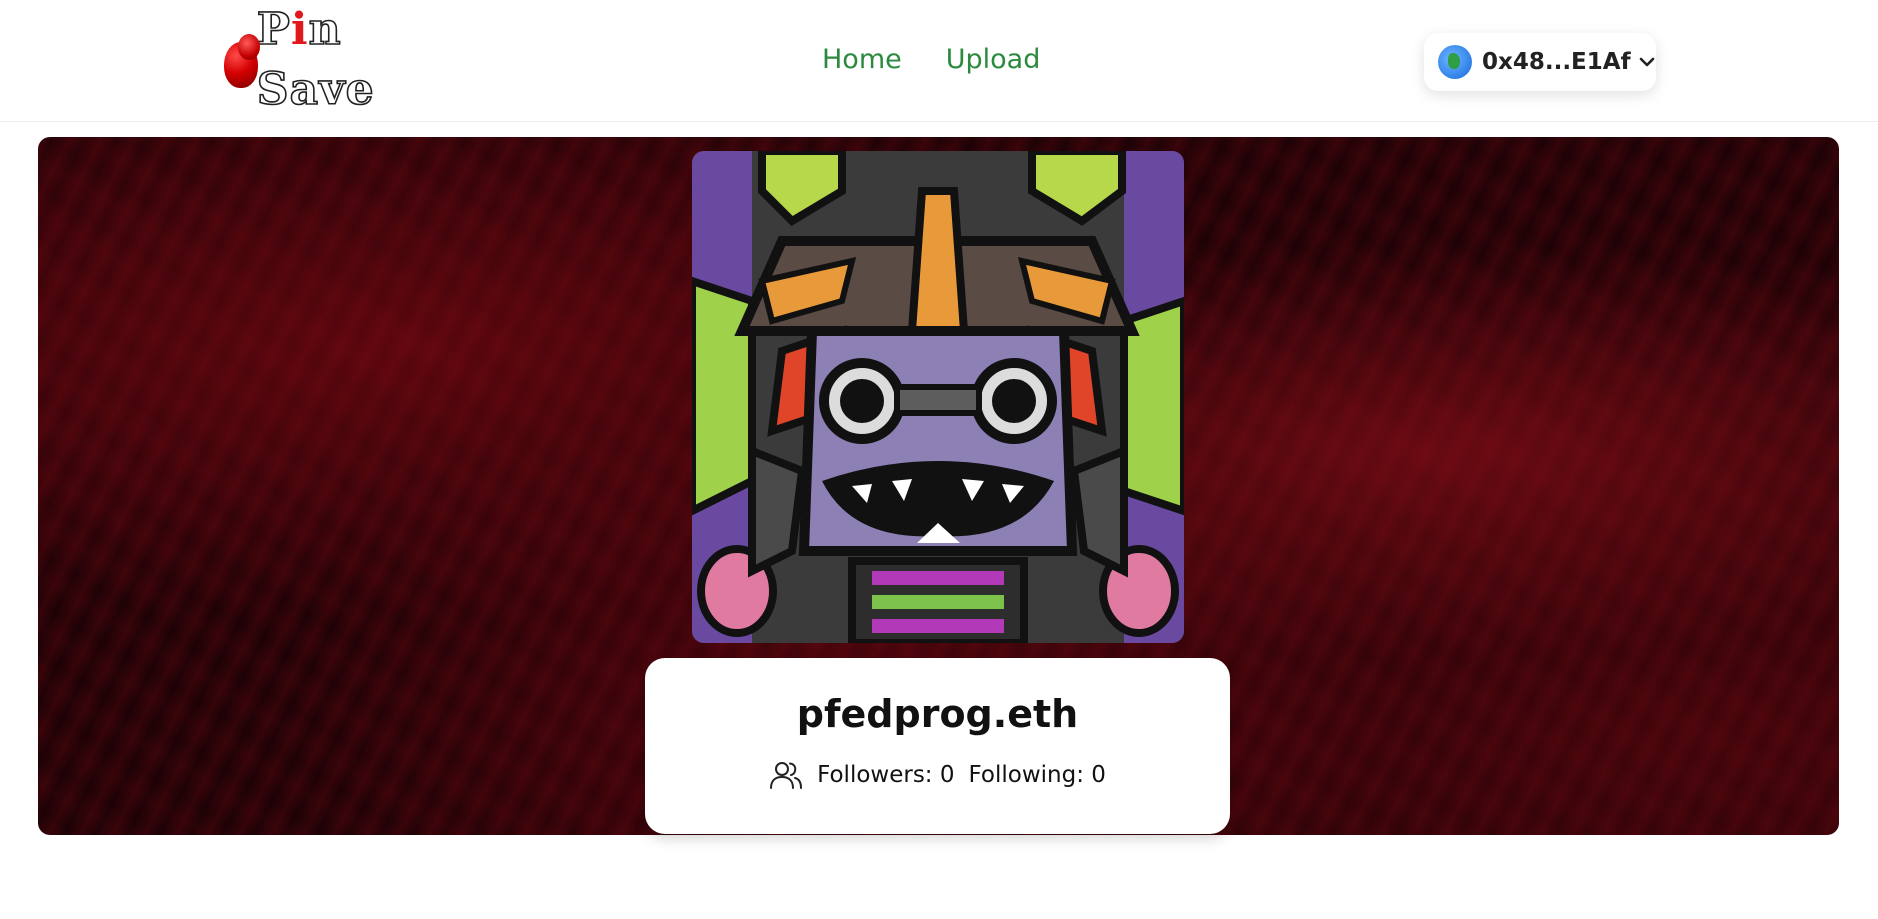 Image resolution: width=1878 pixels, height=919 pixels. I want to click on profile-info-card: pfedprog.eth Followers: 0 Following: 0, so click(937, 746).